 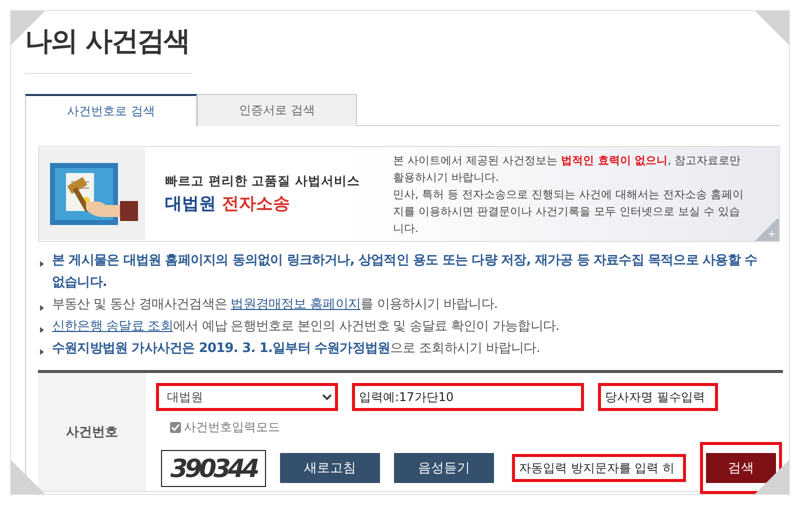 What do you see at coordinates (213, 468) in the screenshot?
I see `captcha-image: 390344` at bounding box center [213, 468].